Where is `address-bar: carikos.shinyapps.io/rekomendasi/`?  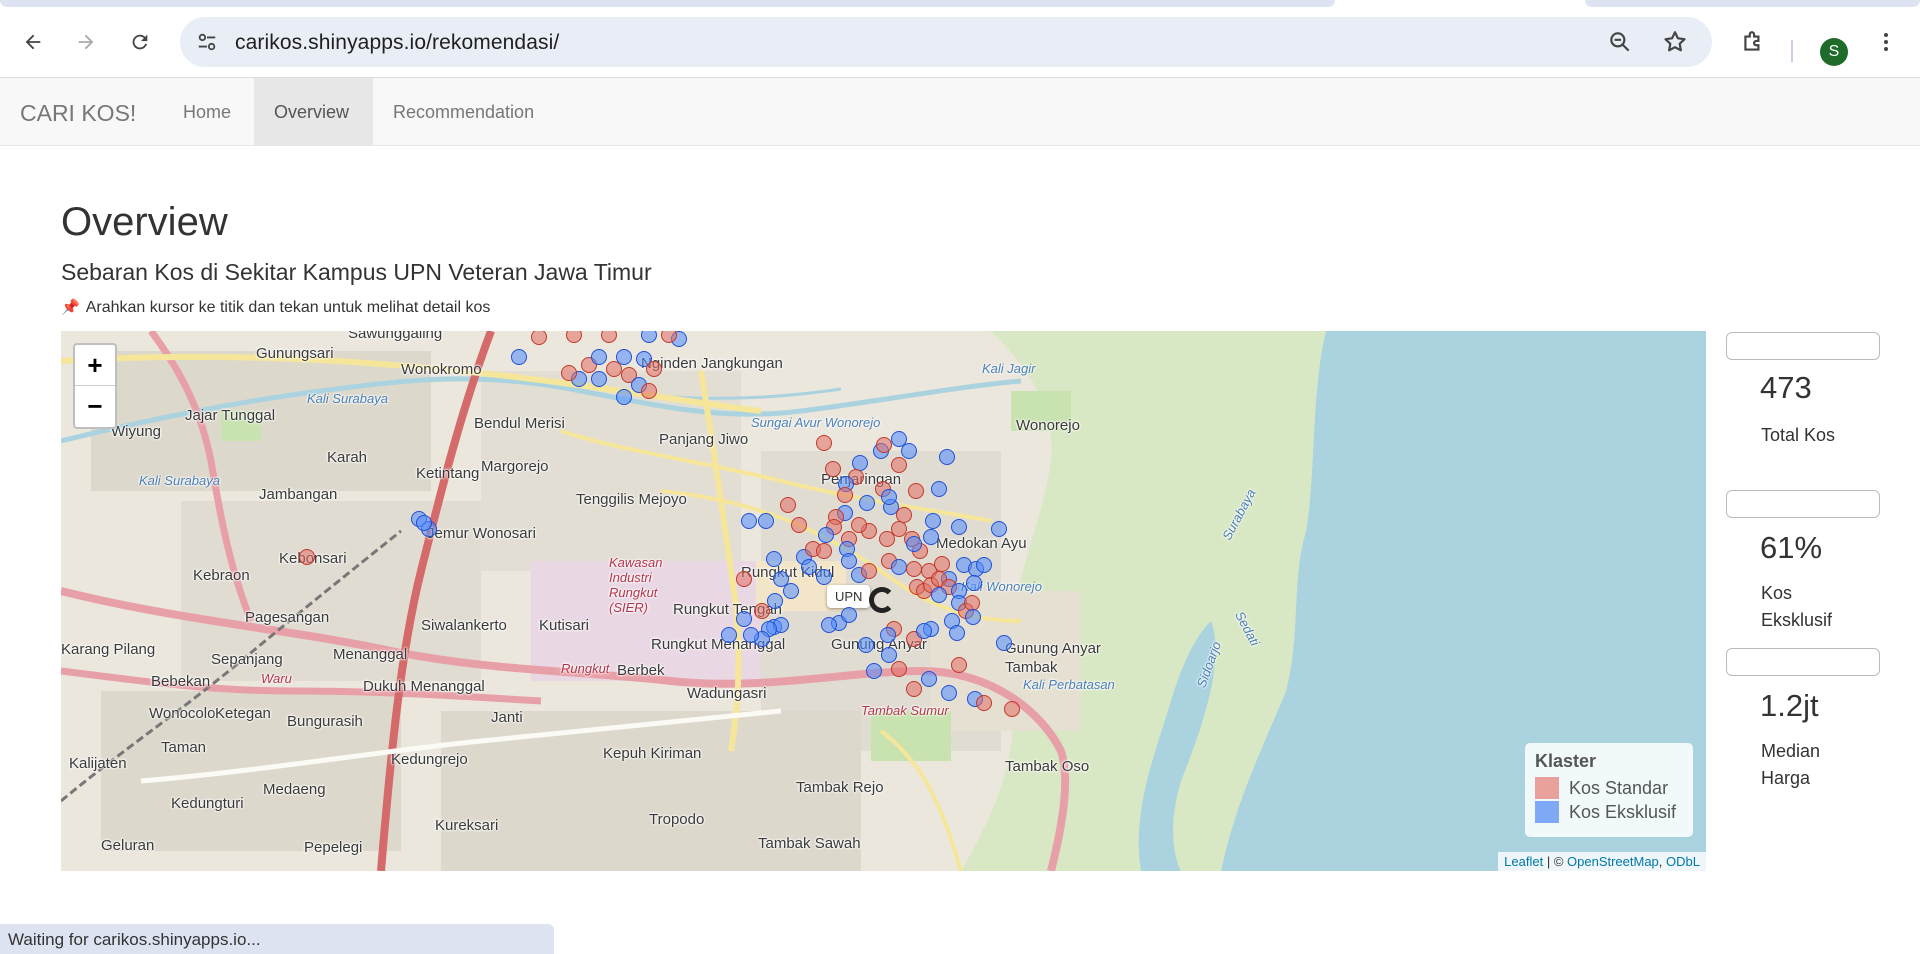 address-bar: carikos.shinyapps.io/rekomendasi/ is located at coordinates (946, 42).